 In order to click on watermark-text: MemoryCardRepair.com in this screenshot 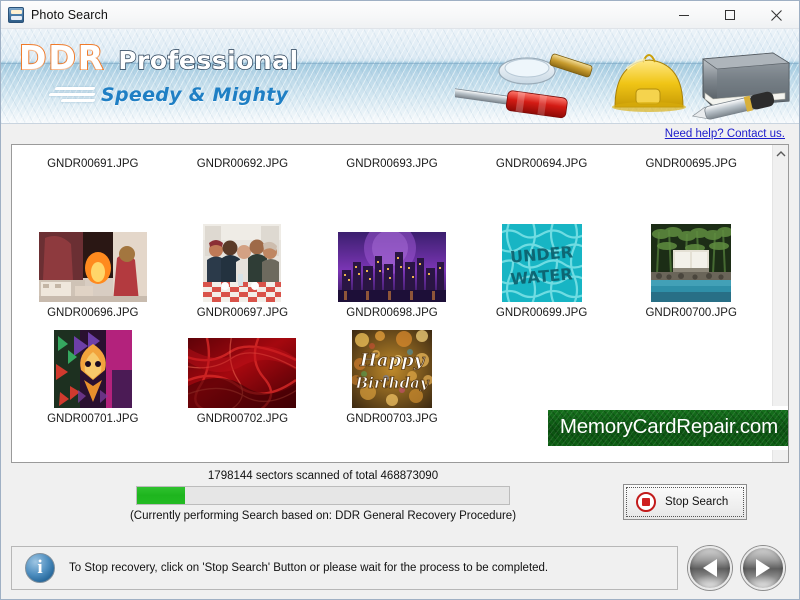, I will do `click(668, 428)`.